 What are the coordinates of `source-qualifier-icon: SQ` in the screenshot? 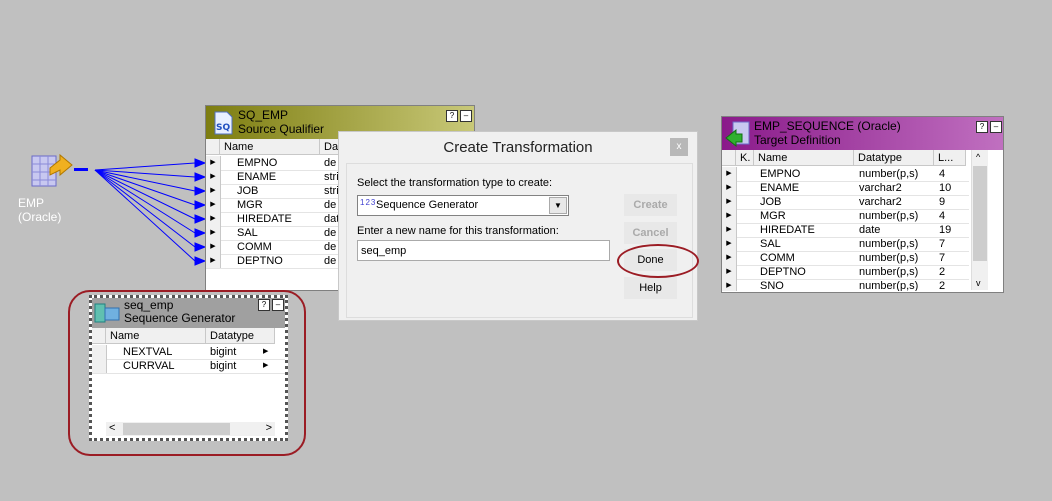 It's located at (223, 123).